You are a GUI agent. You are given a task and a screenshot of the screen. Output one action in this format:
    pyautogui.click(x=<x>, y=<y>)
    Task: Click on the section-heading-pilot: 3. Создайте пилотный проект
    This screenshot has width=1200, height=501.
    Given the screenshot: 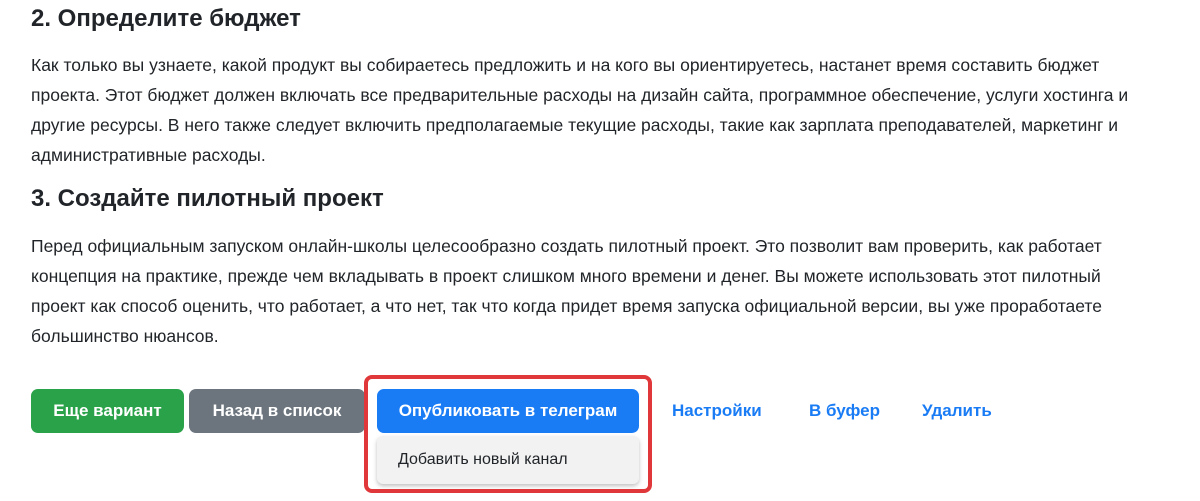 What is the action you would take?
    pyautogui.click(x=207, y=198)
    